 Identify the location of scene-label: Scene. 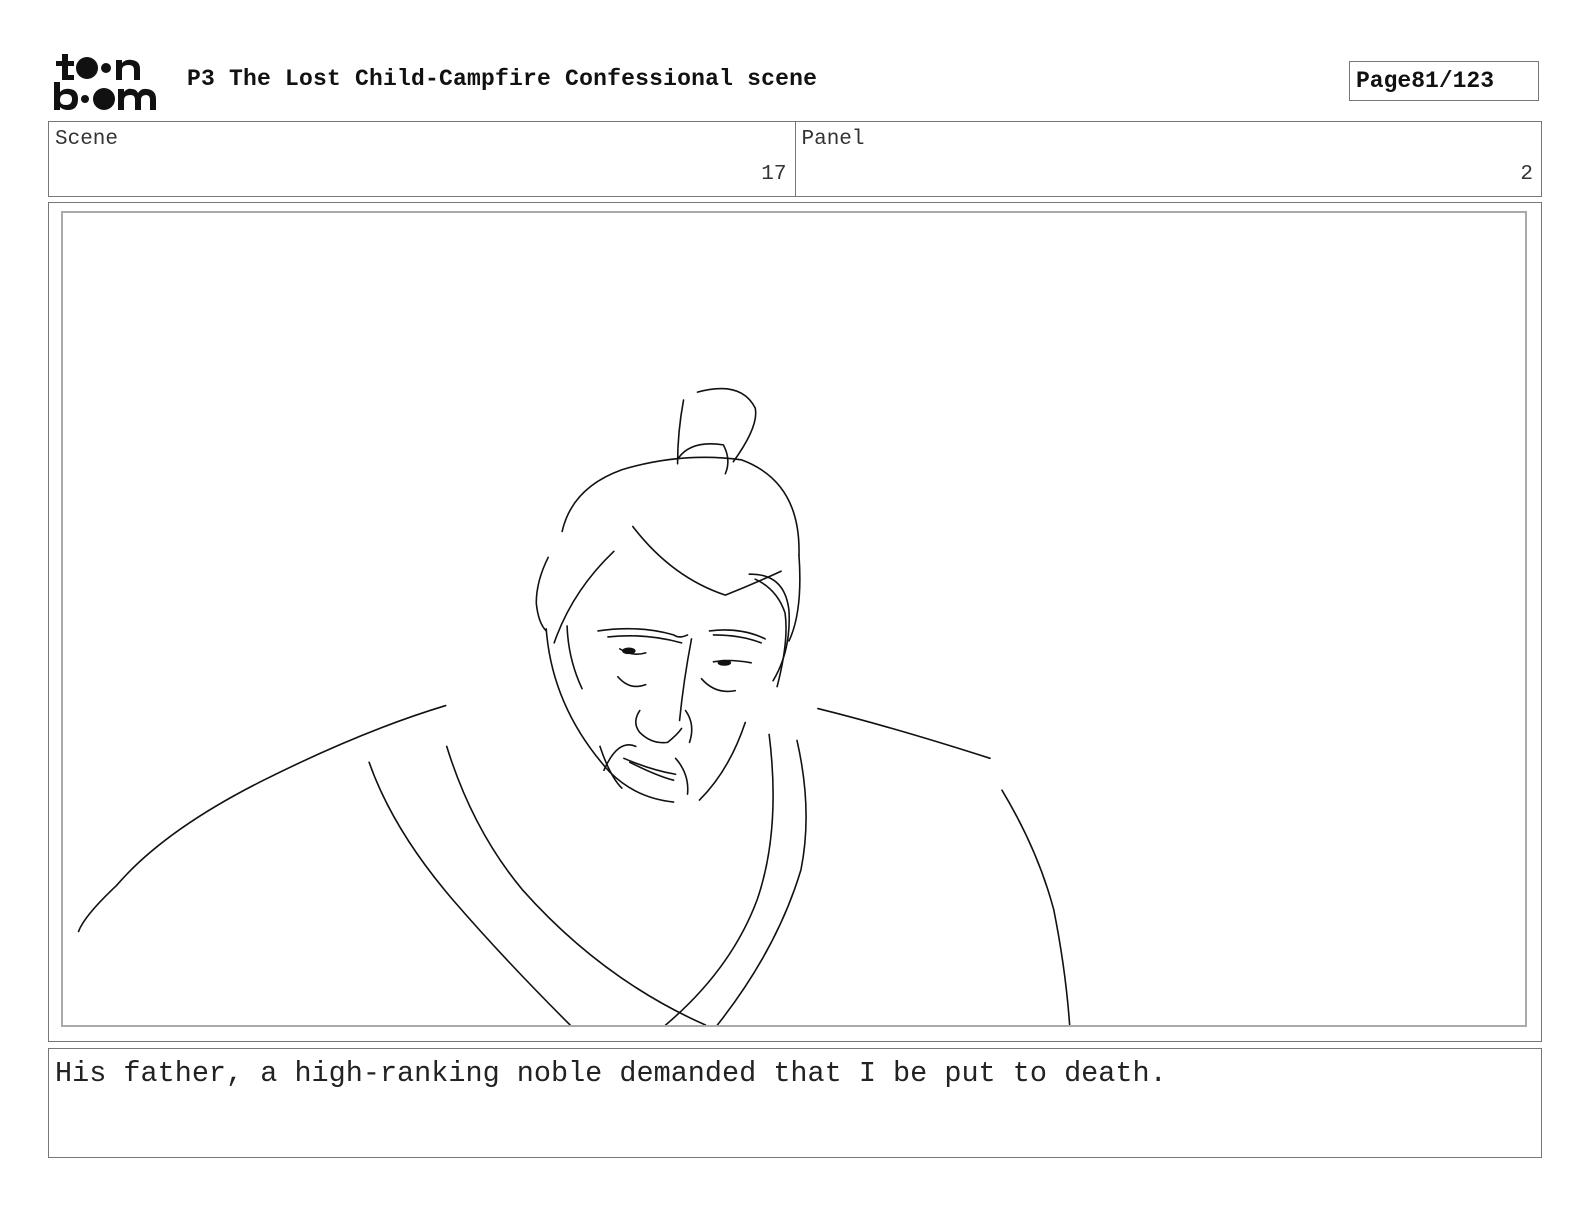
(87, 139).